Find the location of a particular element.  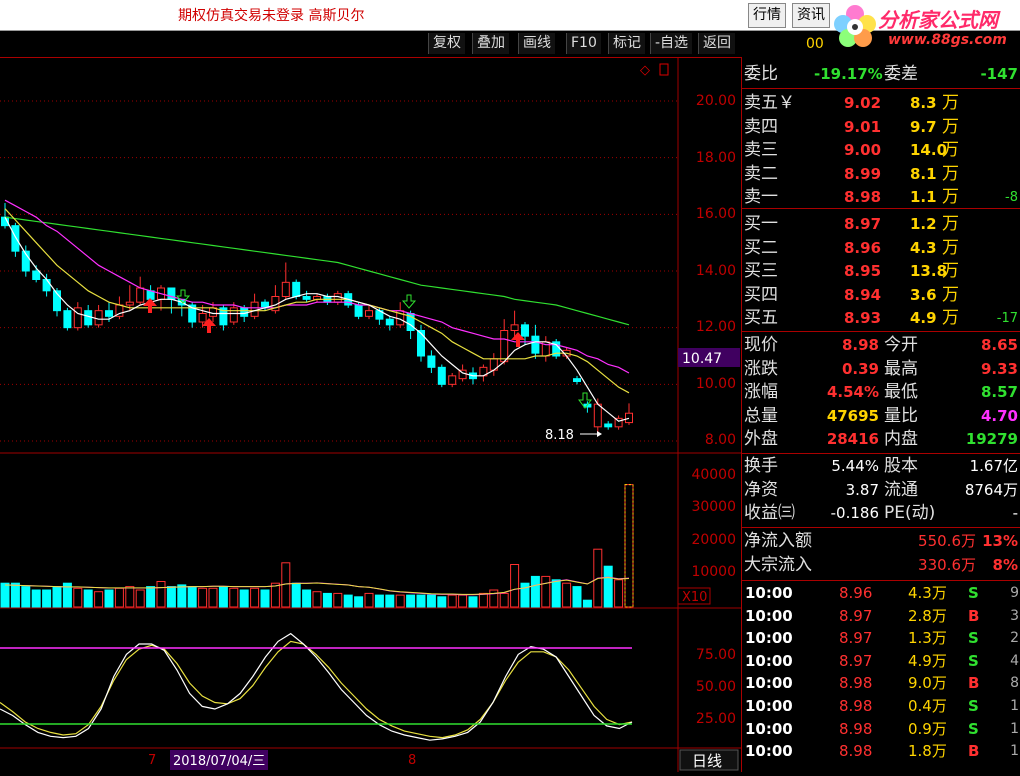

draw-line-button: 画线 is located at coordinates (536, 43).